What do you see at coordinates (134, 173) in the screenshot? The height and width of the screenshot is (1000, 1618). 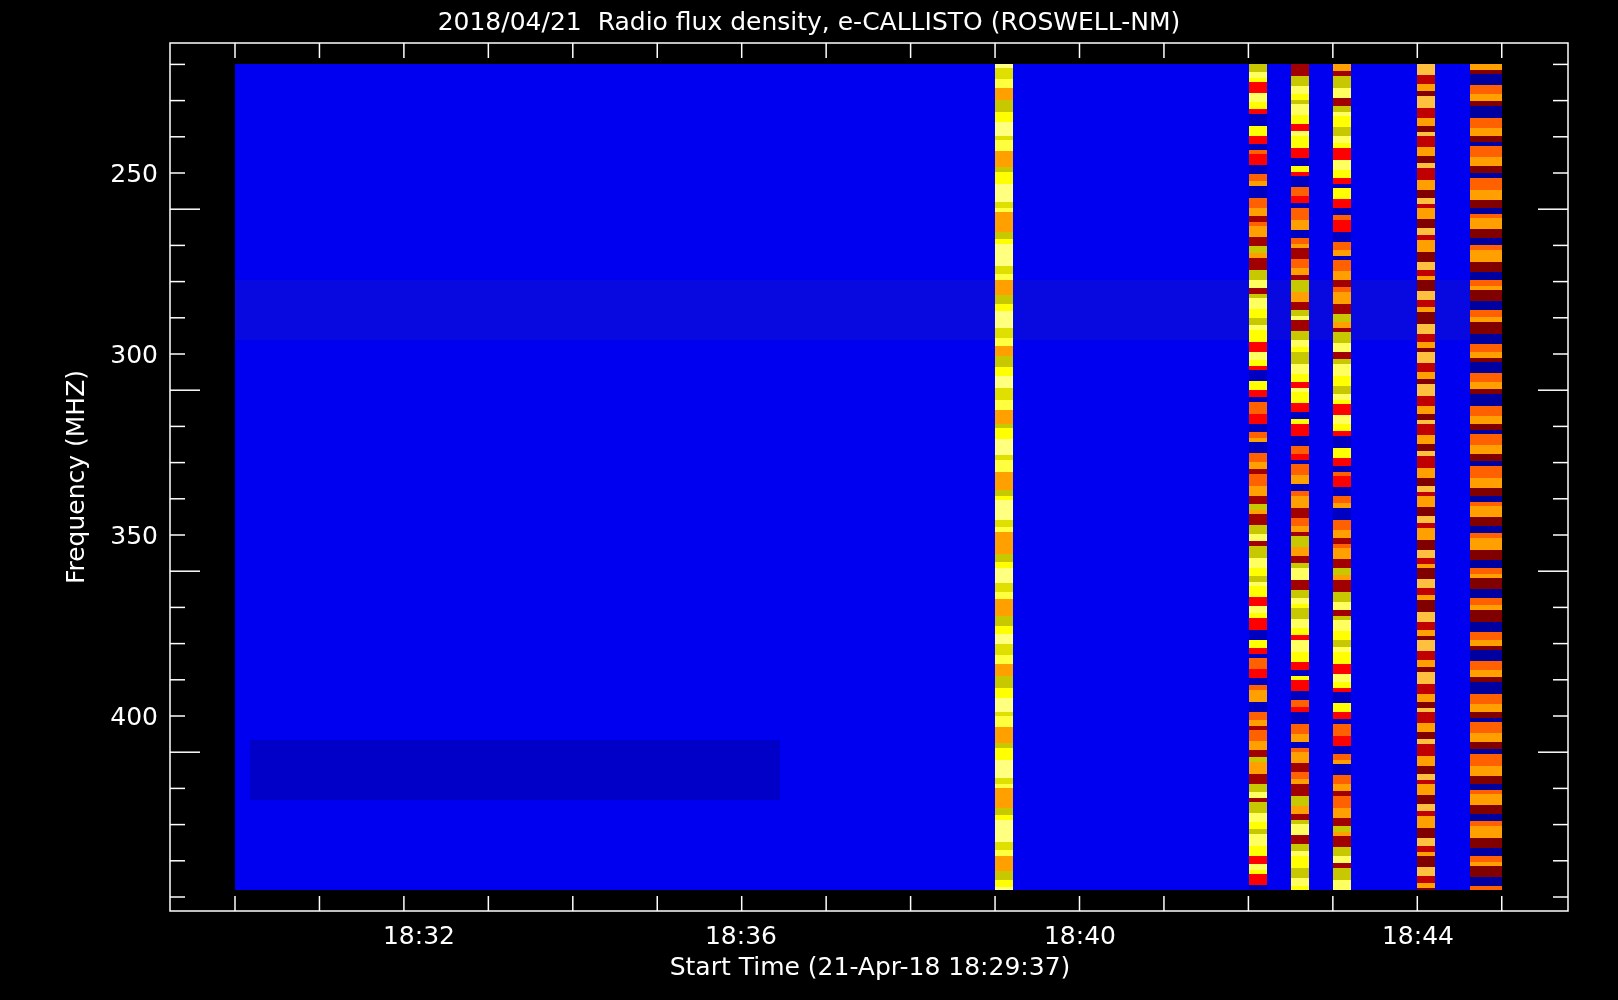 I see `y-tick-label: 250` at bounding box center [134, 173].